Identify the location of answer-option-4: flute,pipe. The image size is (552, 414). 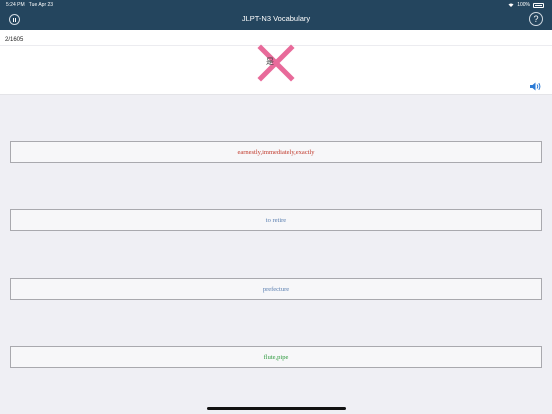
(276, 357).